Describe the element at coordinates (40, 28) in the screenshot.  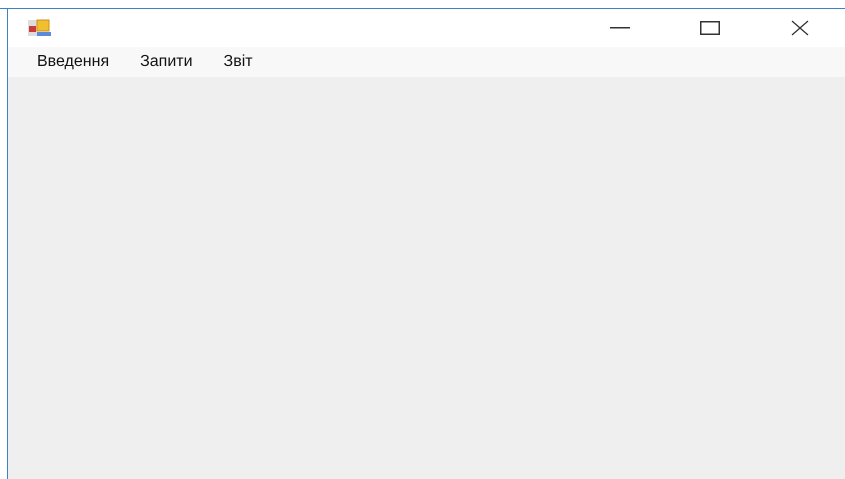
I see `app-icon` at that location.